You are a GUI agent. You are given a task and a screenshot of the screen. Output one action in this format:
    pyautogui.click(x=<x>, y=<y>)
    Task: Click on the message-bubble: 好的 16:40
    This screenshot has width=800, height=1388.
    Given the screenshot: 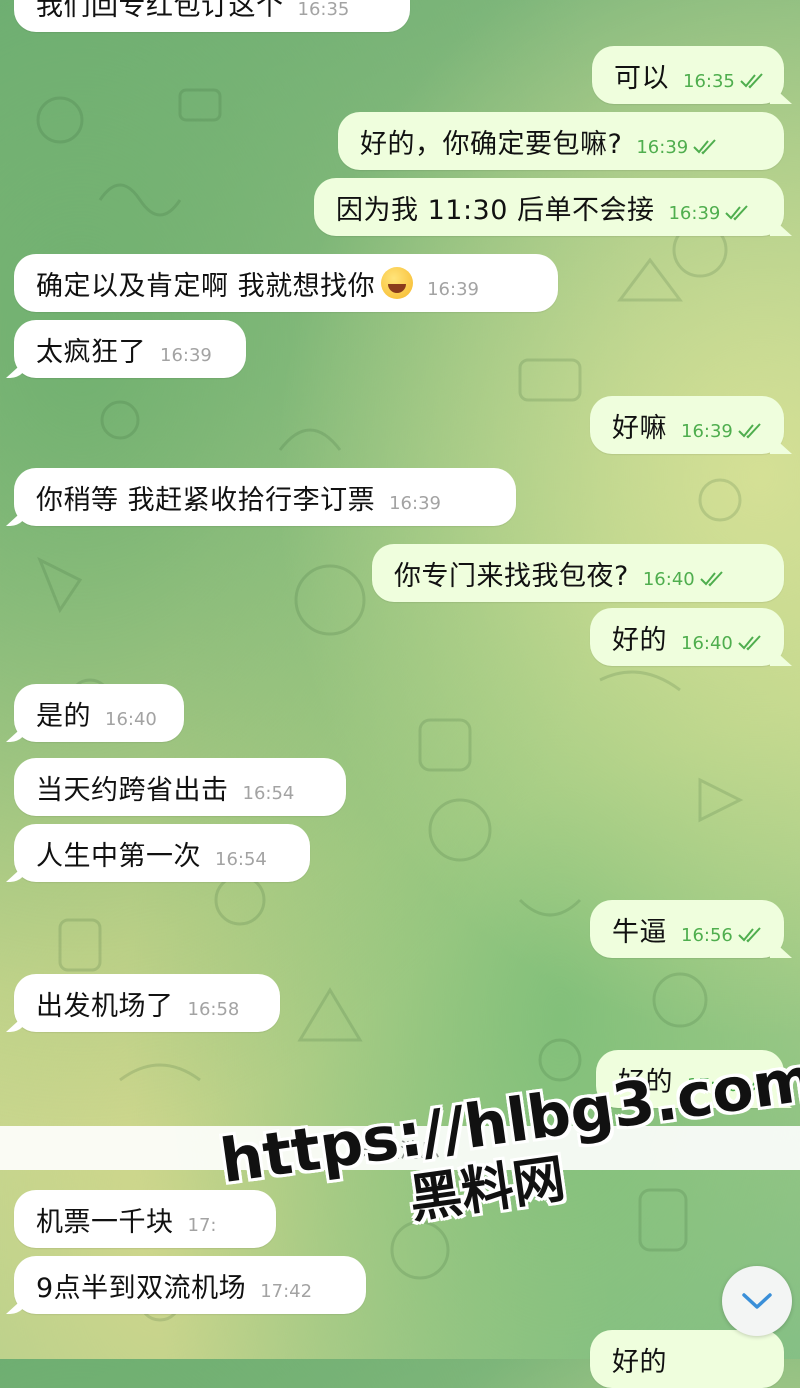 What is the action you would take?
    pyautogui.click(x=687, y=637)
    